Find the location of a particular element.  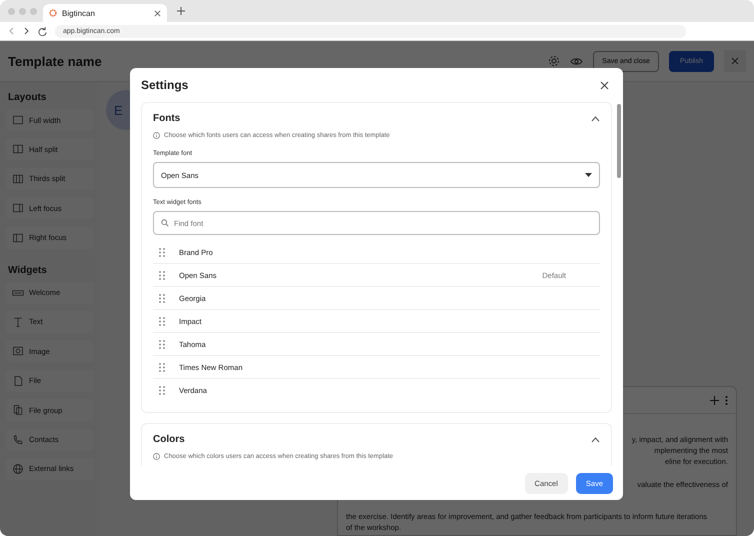

phone-icon is located at coordinates (18, 440).